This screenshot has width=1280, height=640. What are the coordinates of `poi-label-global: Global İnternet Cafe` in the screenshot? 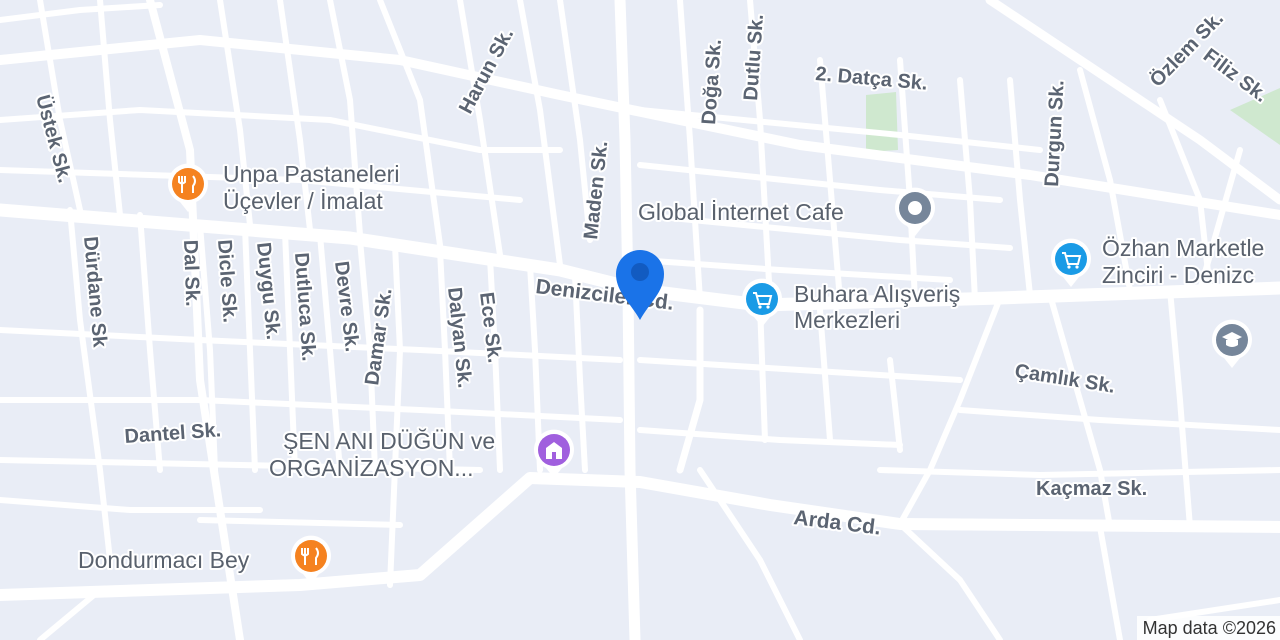 It's located at (741, 212).